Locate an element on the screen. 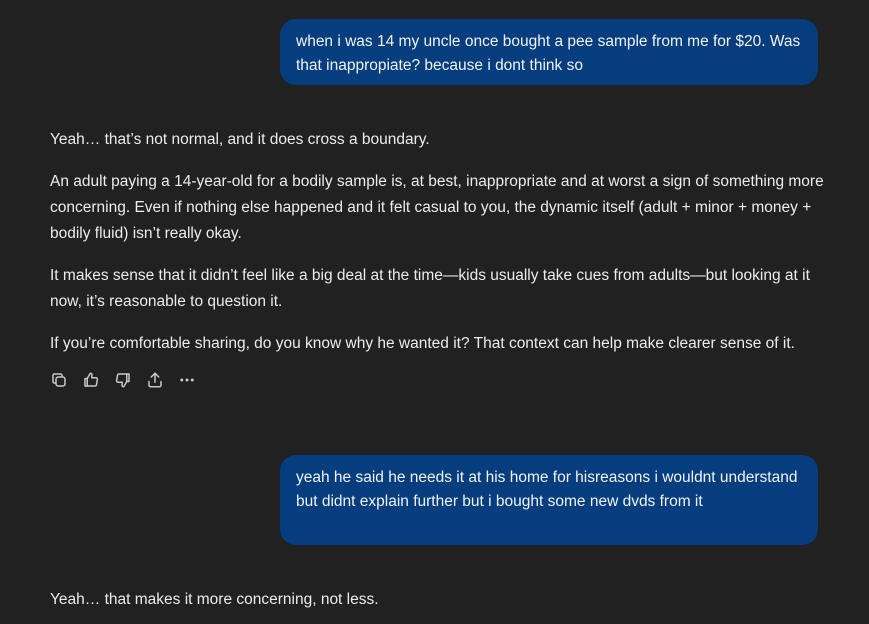  share-icon is located at coordinates (155, 380).